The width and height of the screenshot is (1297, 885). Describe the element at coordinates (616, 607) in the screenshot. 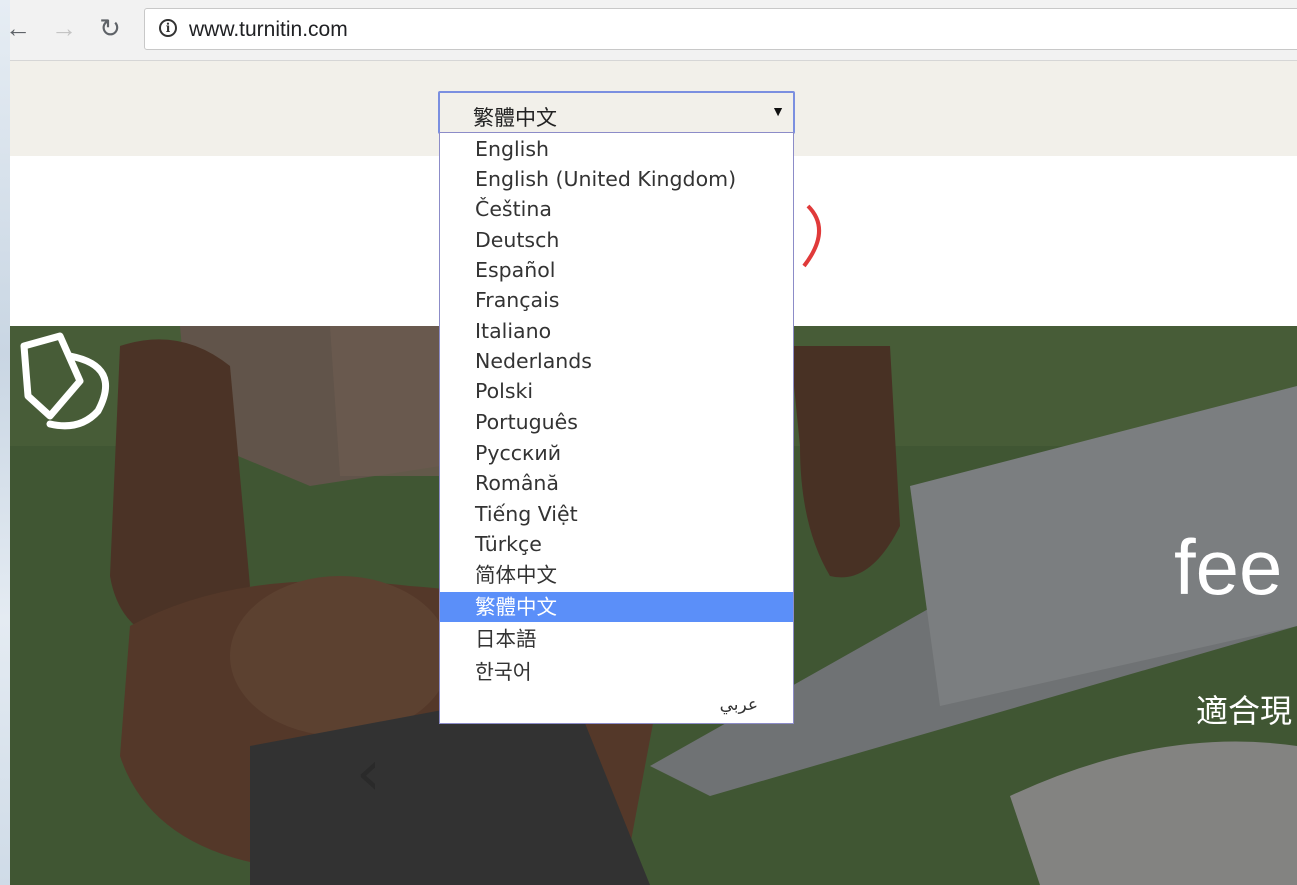

I see `language-option: 繁體中文` at that location.